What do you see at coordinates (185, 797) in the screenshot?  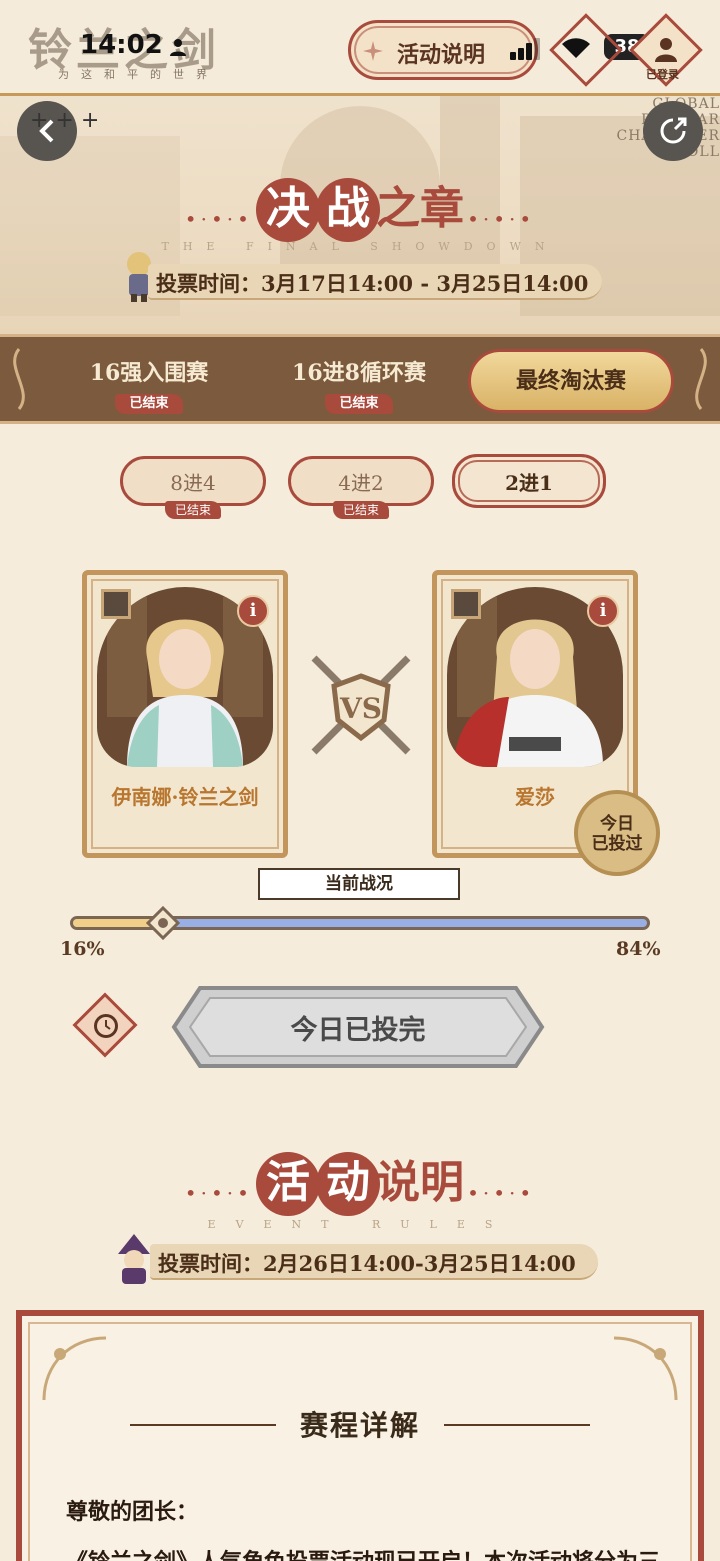 I see `candidate-name: 伊南娜·铃兰之剑` at bounding box center [185, 797].